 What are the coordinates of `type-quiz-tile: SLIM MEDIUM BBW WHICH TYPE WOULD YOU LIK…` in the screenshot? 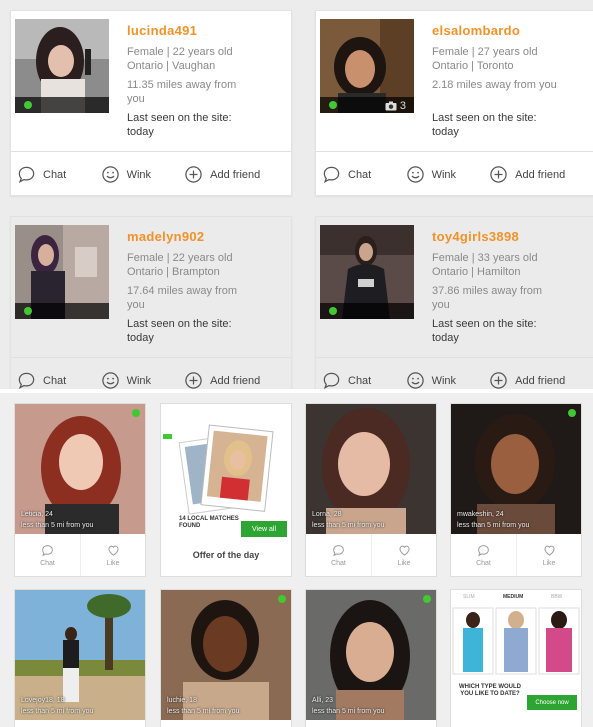 It's located at (516, 658).